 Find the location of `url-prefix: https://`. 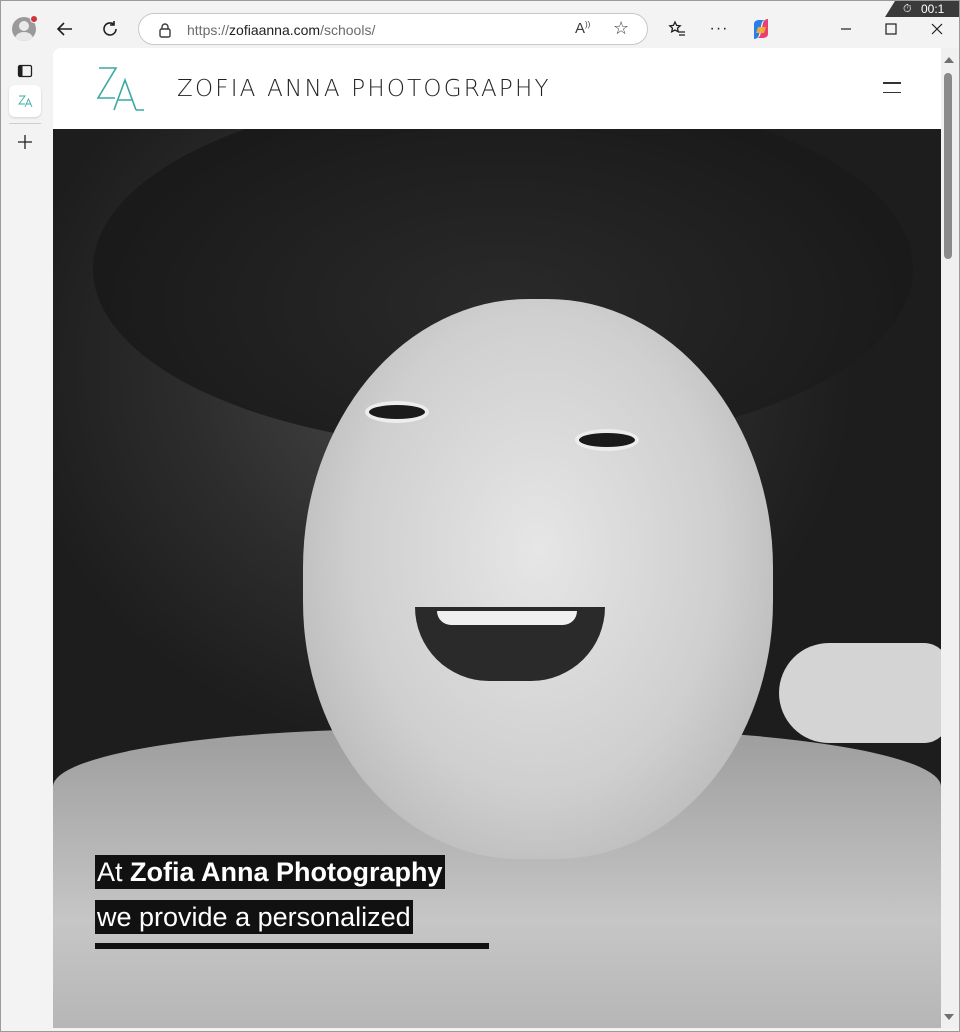

url-prefix: https:// is located at coordinates (208, 30).